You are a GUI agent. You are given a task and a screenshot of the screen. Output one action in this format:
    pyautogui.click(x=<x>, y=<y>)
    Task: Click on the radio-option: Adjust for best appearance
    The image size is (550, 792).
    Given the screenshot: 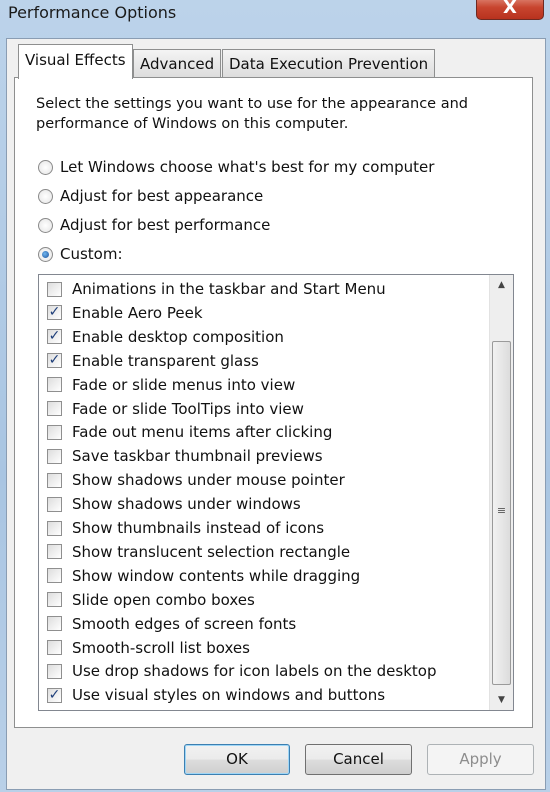 What is the action you would take?
    pyautogui.click(x=150, y=196)
    